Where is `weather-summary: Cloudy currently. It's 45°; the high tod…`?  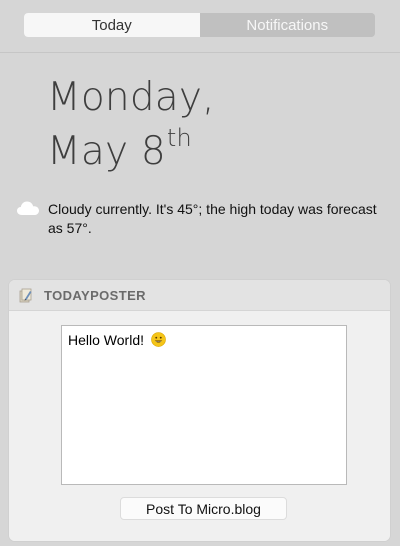 weather-summary: Cloudy currently. It's 45°; the high tod… is located at coordinates (212, 218).